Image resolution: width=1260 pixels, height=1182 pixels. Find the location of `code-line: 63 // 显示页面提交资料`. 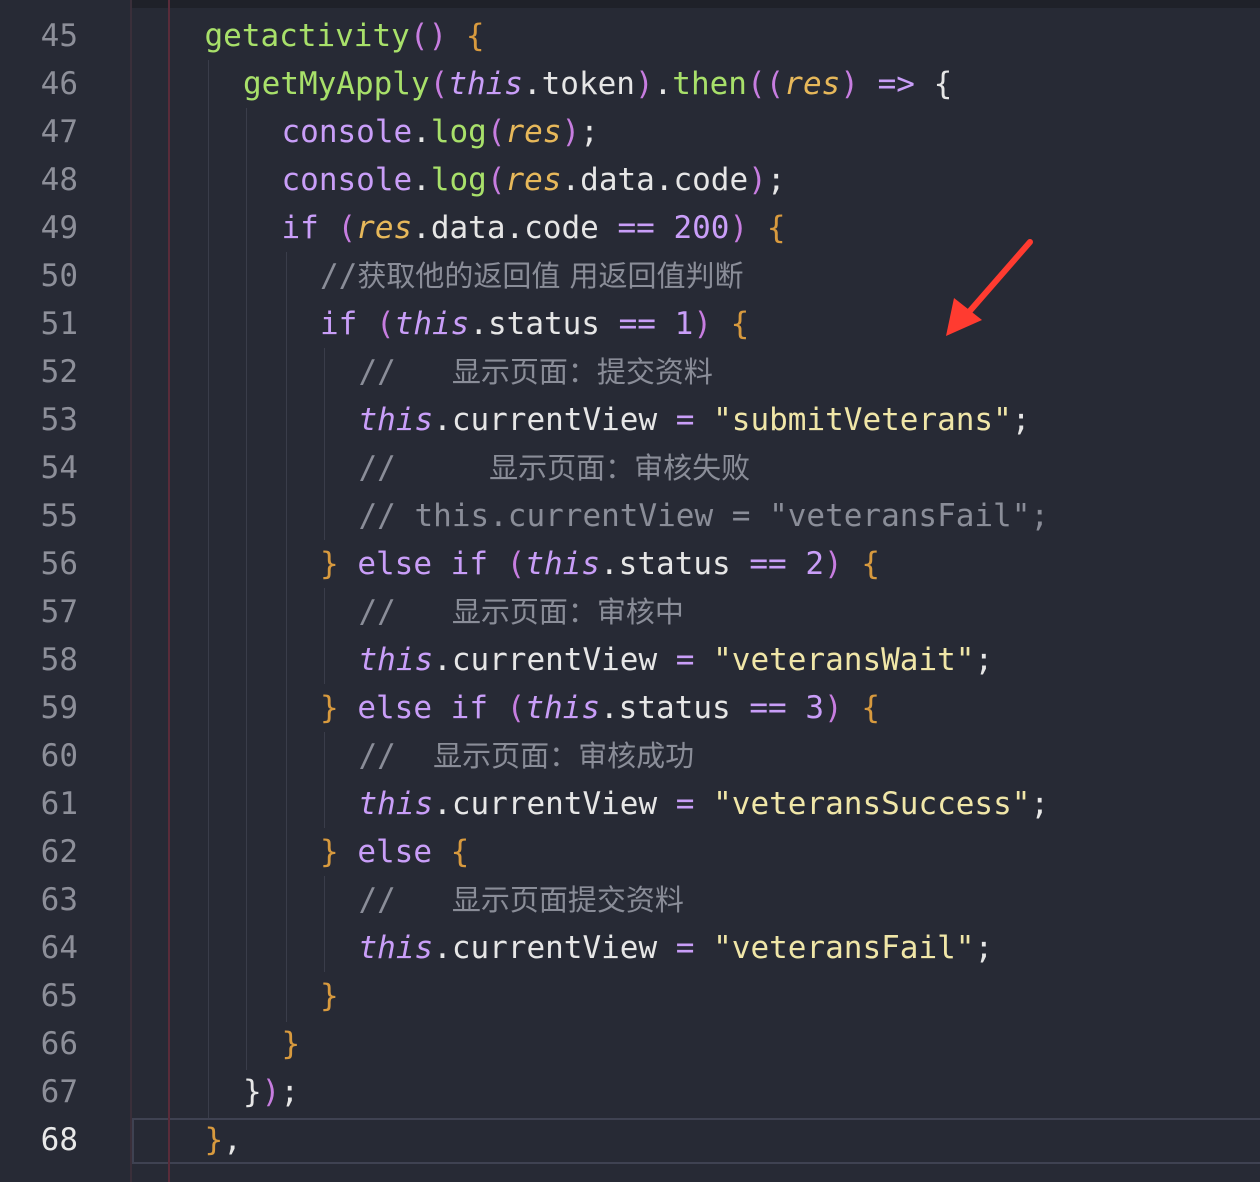

code-line: 63 // 显示页面提交资料 is located at coordinates (630, 900).